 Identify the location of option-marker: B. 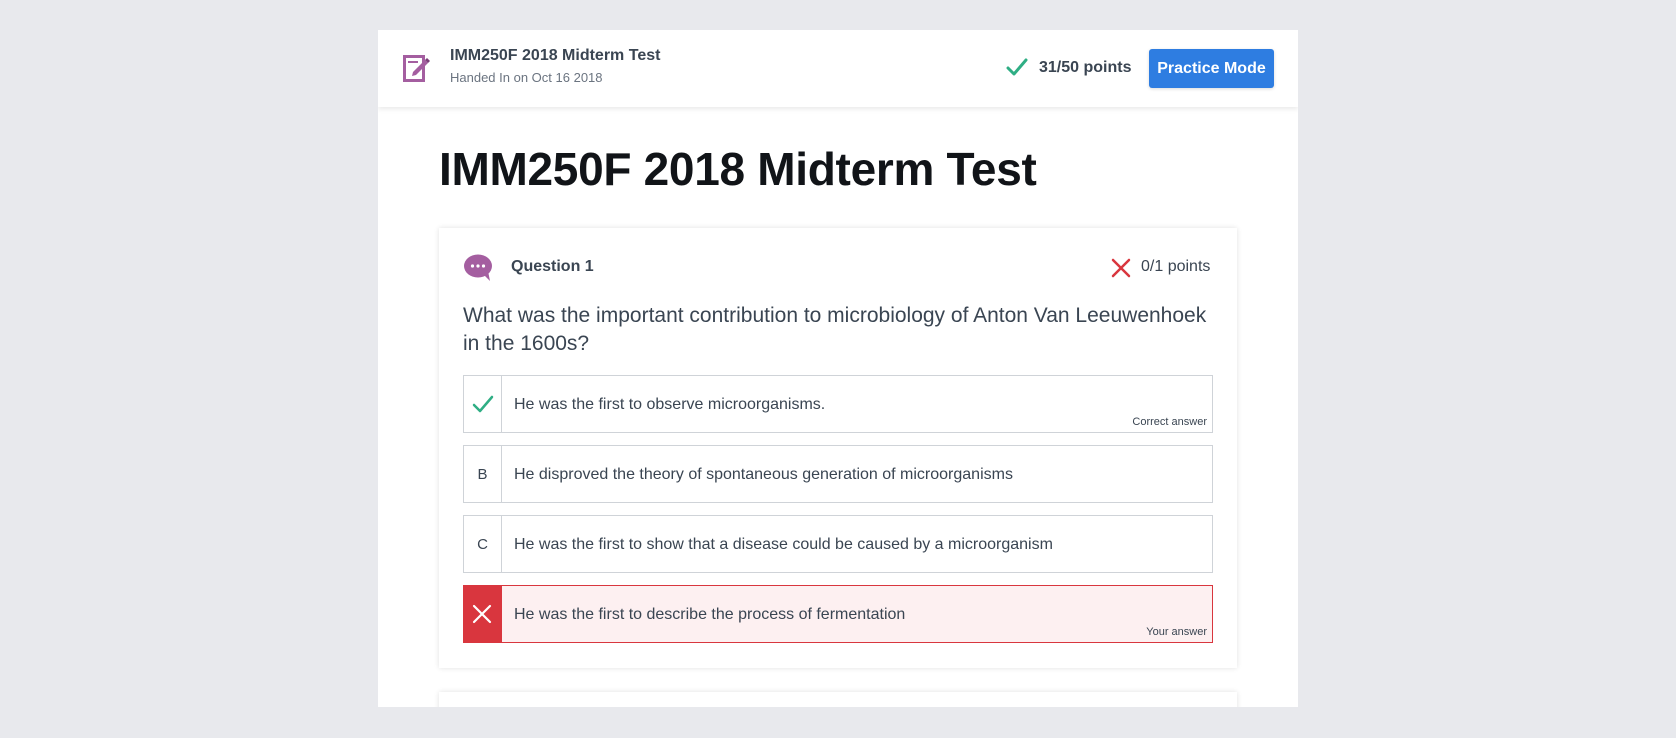
(483, 474).